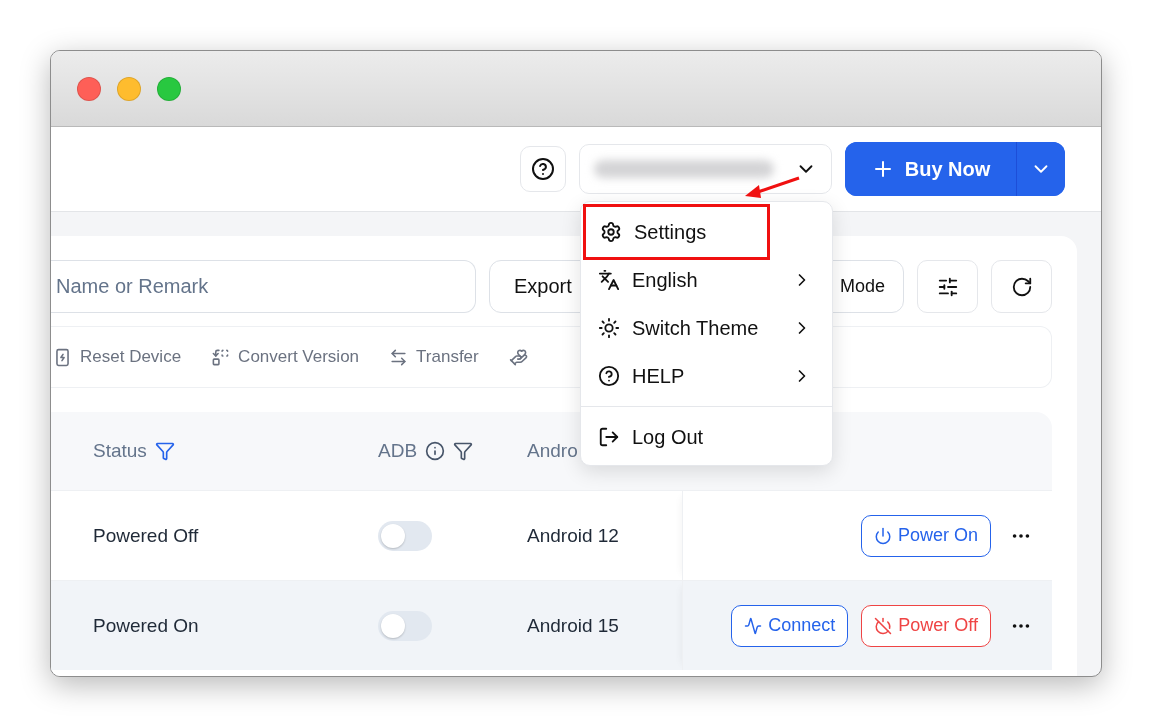 This screenshot has height=727, width=1152. I want to click on sliders-button, so click(947, 286).